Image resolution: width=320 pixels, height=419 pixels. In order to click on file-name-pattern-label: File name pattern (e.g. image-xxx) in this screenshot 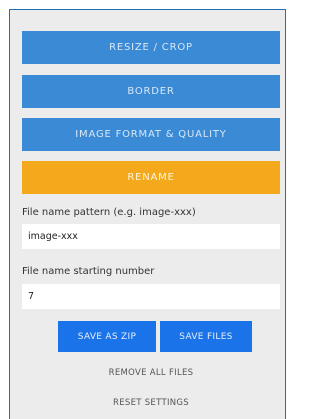, I will do `click(109, 212)`.